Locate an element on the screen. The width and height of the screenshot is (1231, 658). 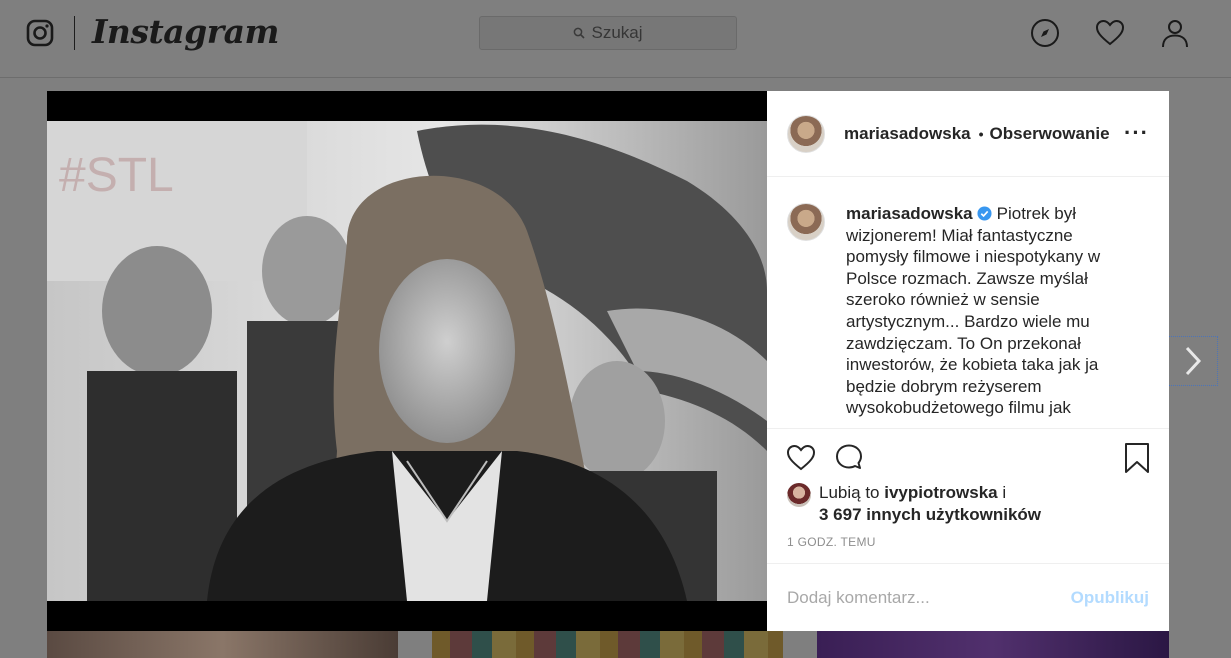
compass-icon is located at coordinates (1045, 33).